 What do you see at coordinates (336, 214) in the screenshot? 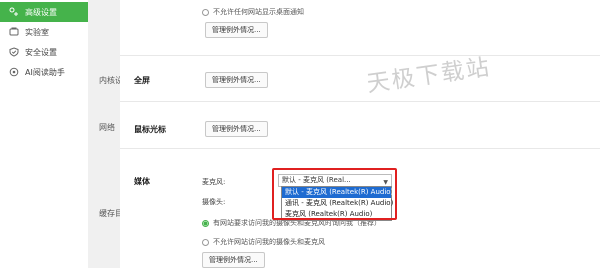
I see `dropdown-option: 麦克风 (Realtek(R) Audio)` at bounding box center [336, 214].